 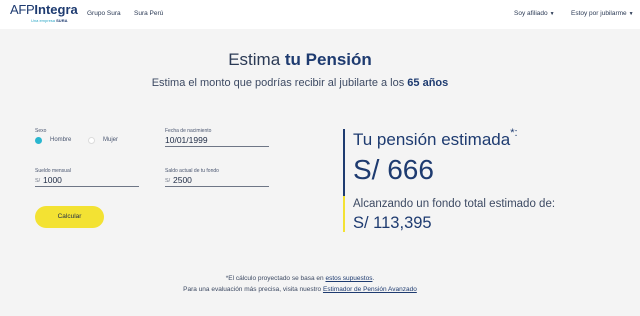 What do you see at coordinates (599, 13) in the screenshot?
I see `nav-menu-estoy-por-jubilarme-label: Estoy por jubilarme` at bounding box center [599, 13].